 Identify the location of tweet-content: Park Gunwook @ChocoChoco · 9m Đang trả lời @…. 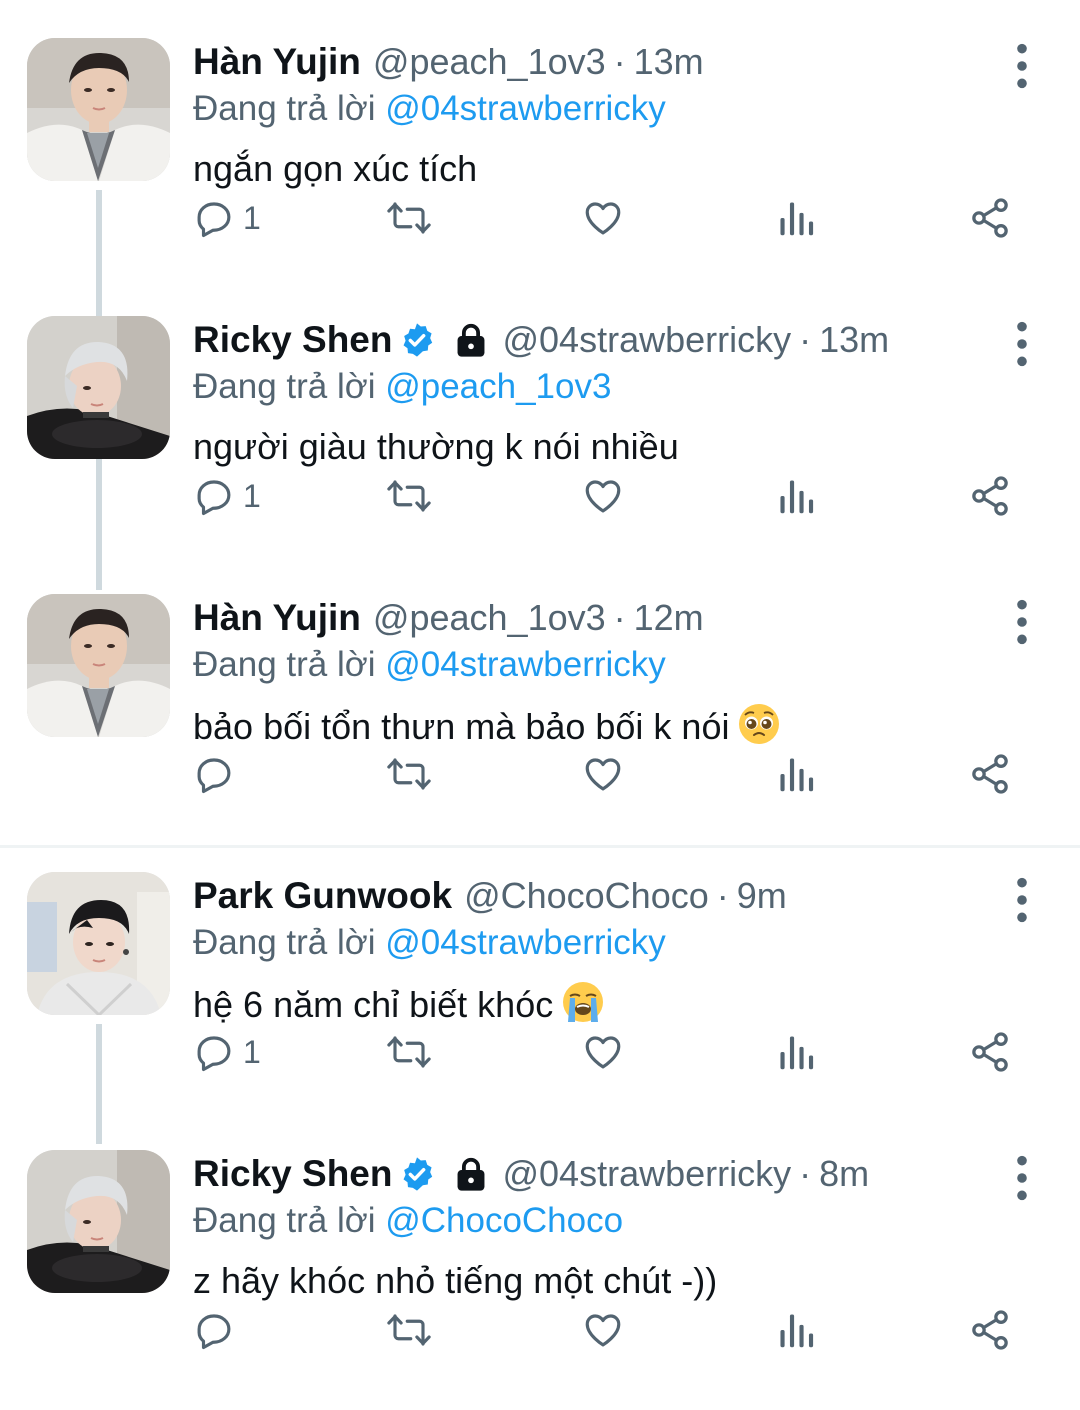
(591, 953).